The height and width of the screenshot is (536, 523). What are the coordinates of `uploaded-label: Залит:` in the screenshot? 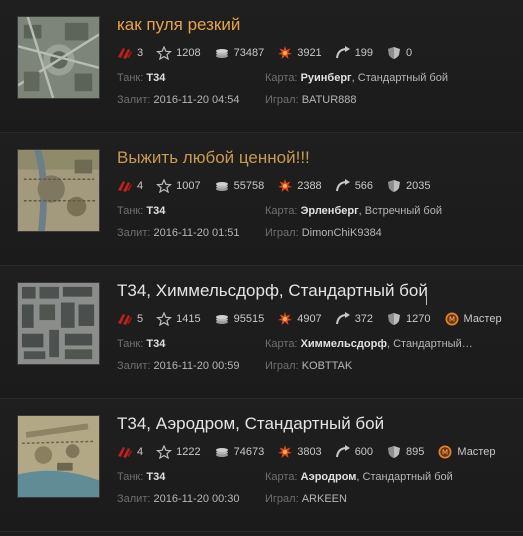 It's located at (134, 100).